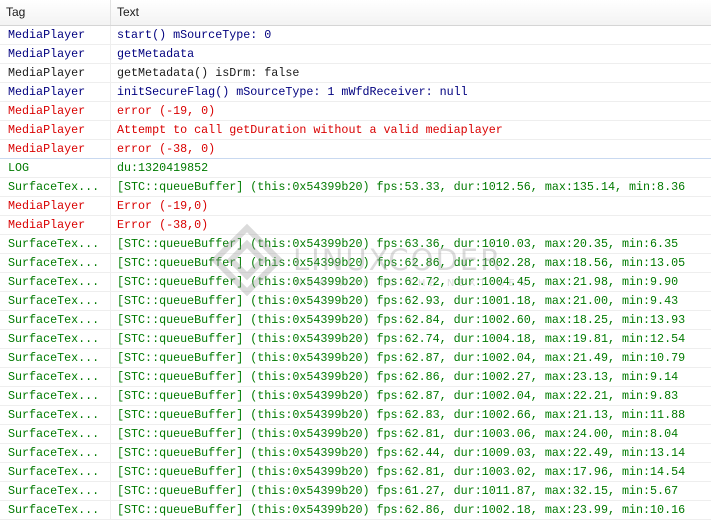  I want to click on table-row: MediaPlayer Error (-38,0), so click(355, 225).